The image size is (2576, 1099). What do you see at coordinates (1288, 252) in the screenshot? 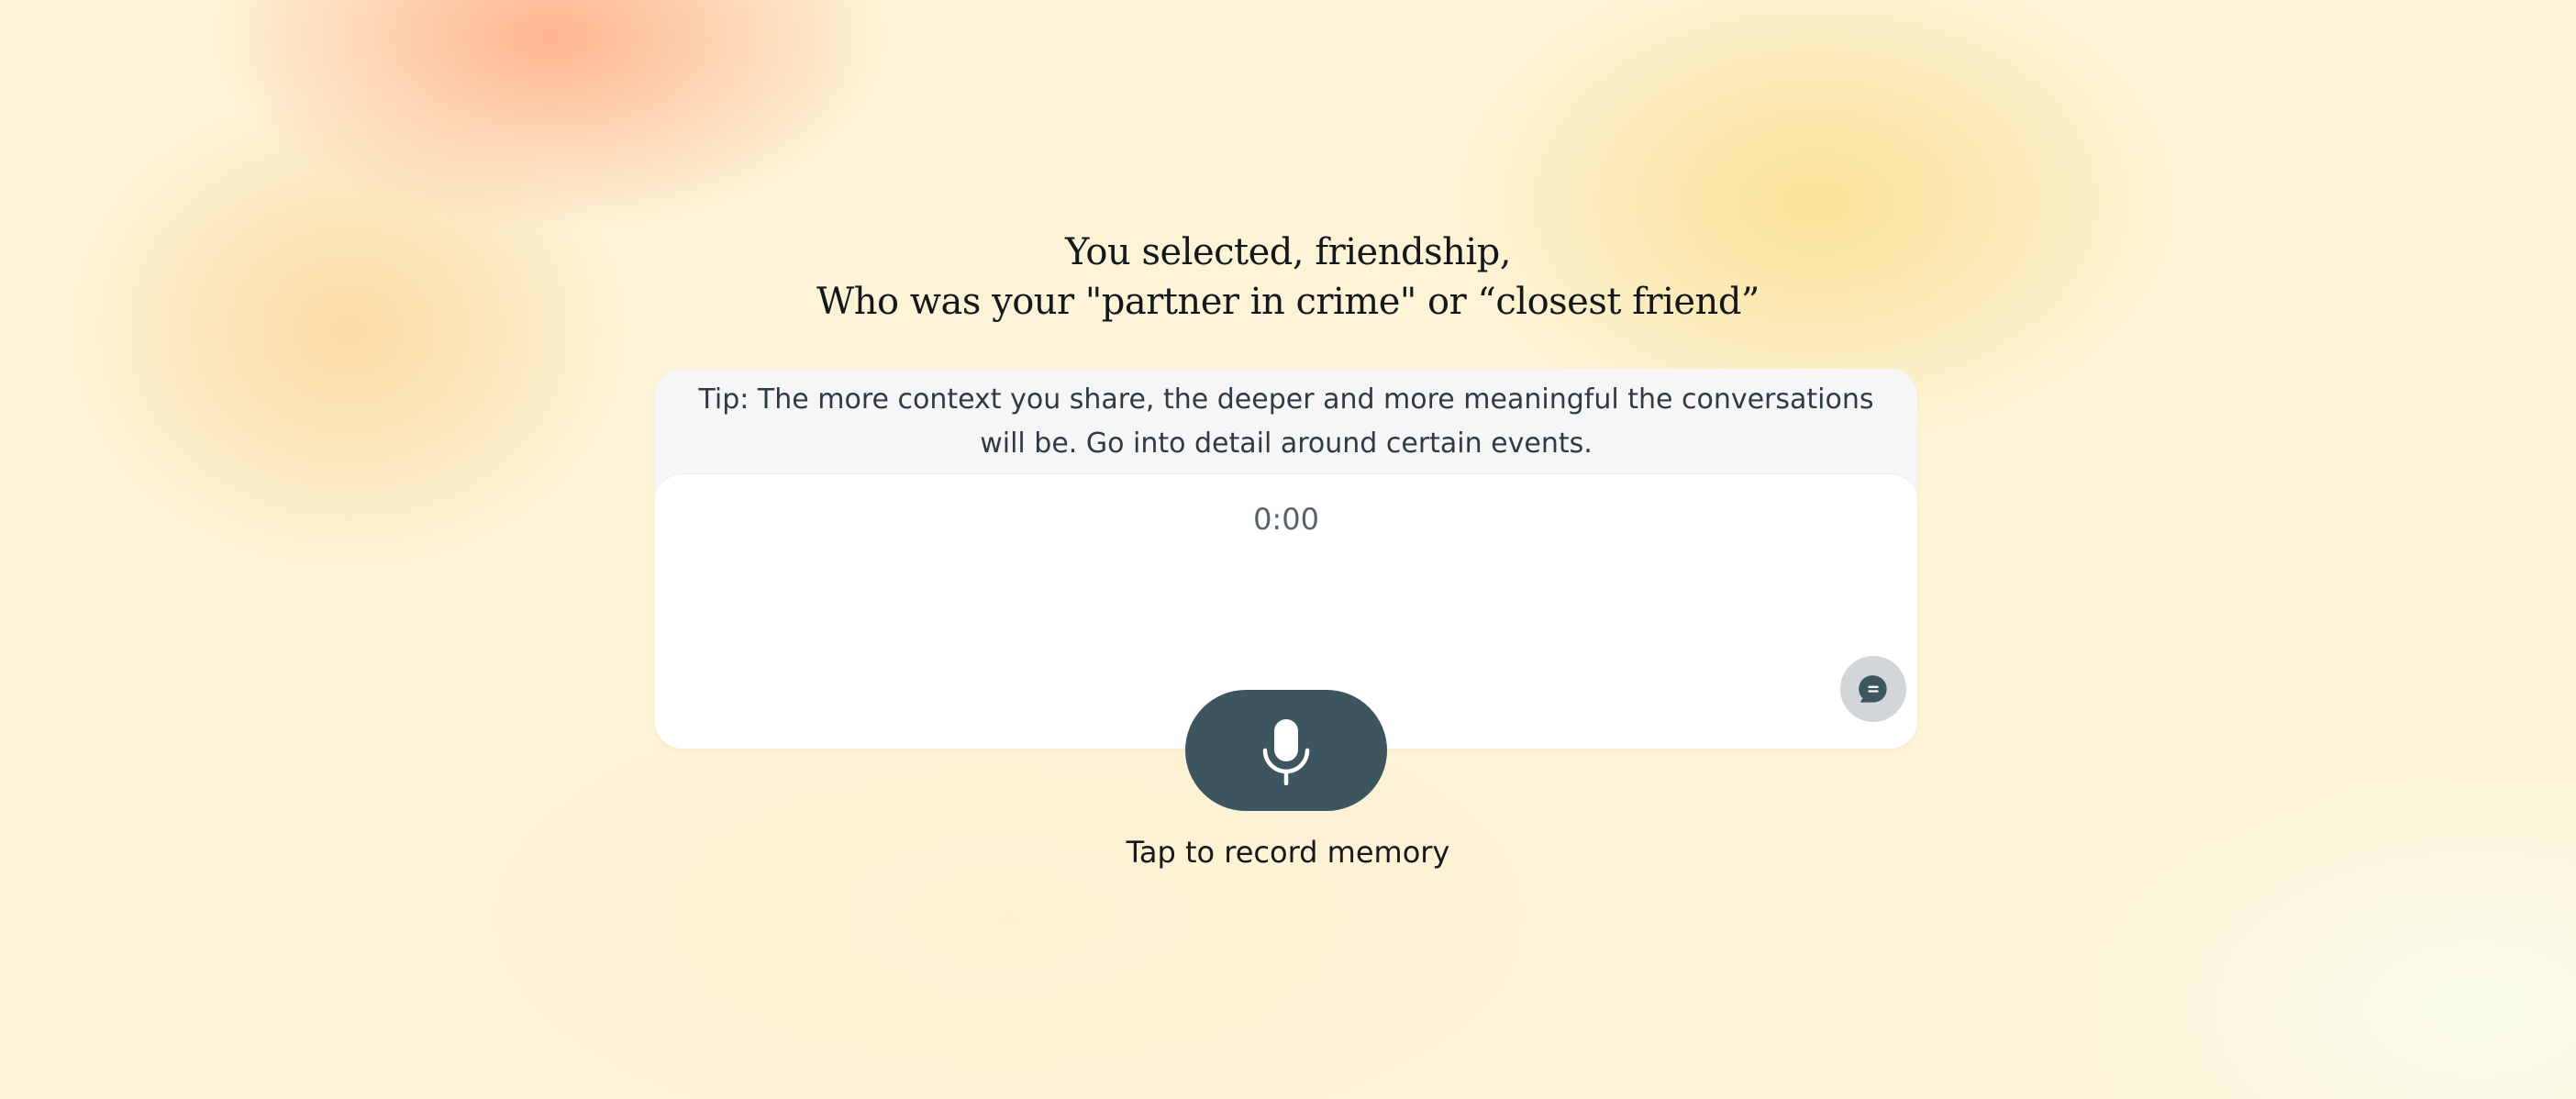
I see `prompt-line-1: You selected, friendship,` at bounding box center [1288, 252].